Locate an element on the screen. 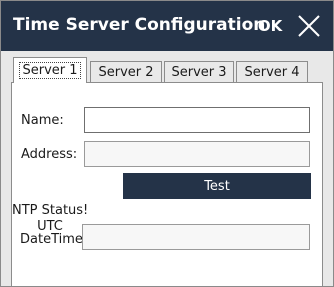 The height and width of the screenshot is (287, 334). utc-datetime-field is located at coordinates (196, 237).